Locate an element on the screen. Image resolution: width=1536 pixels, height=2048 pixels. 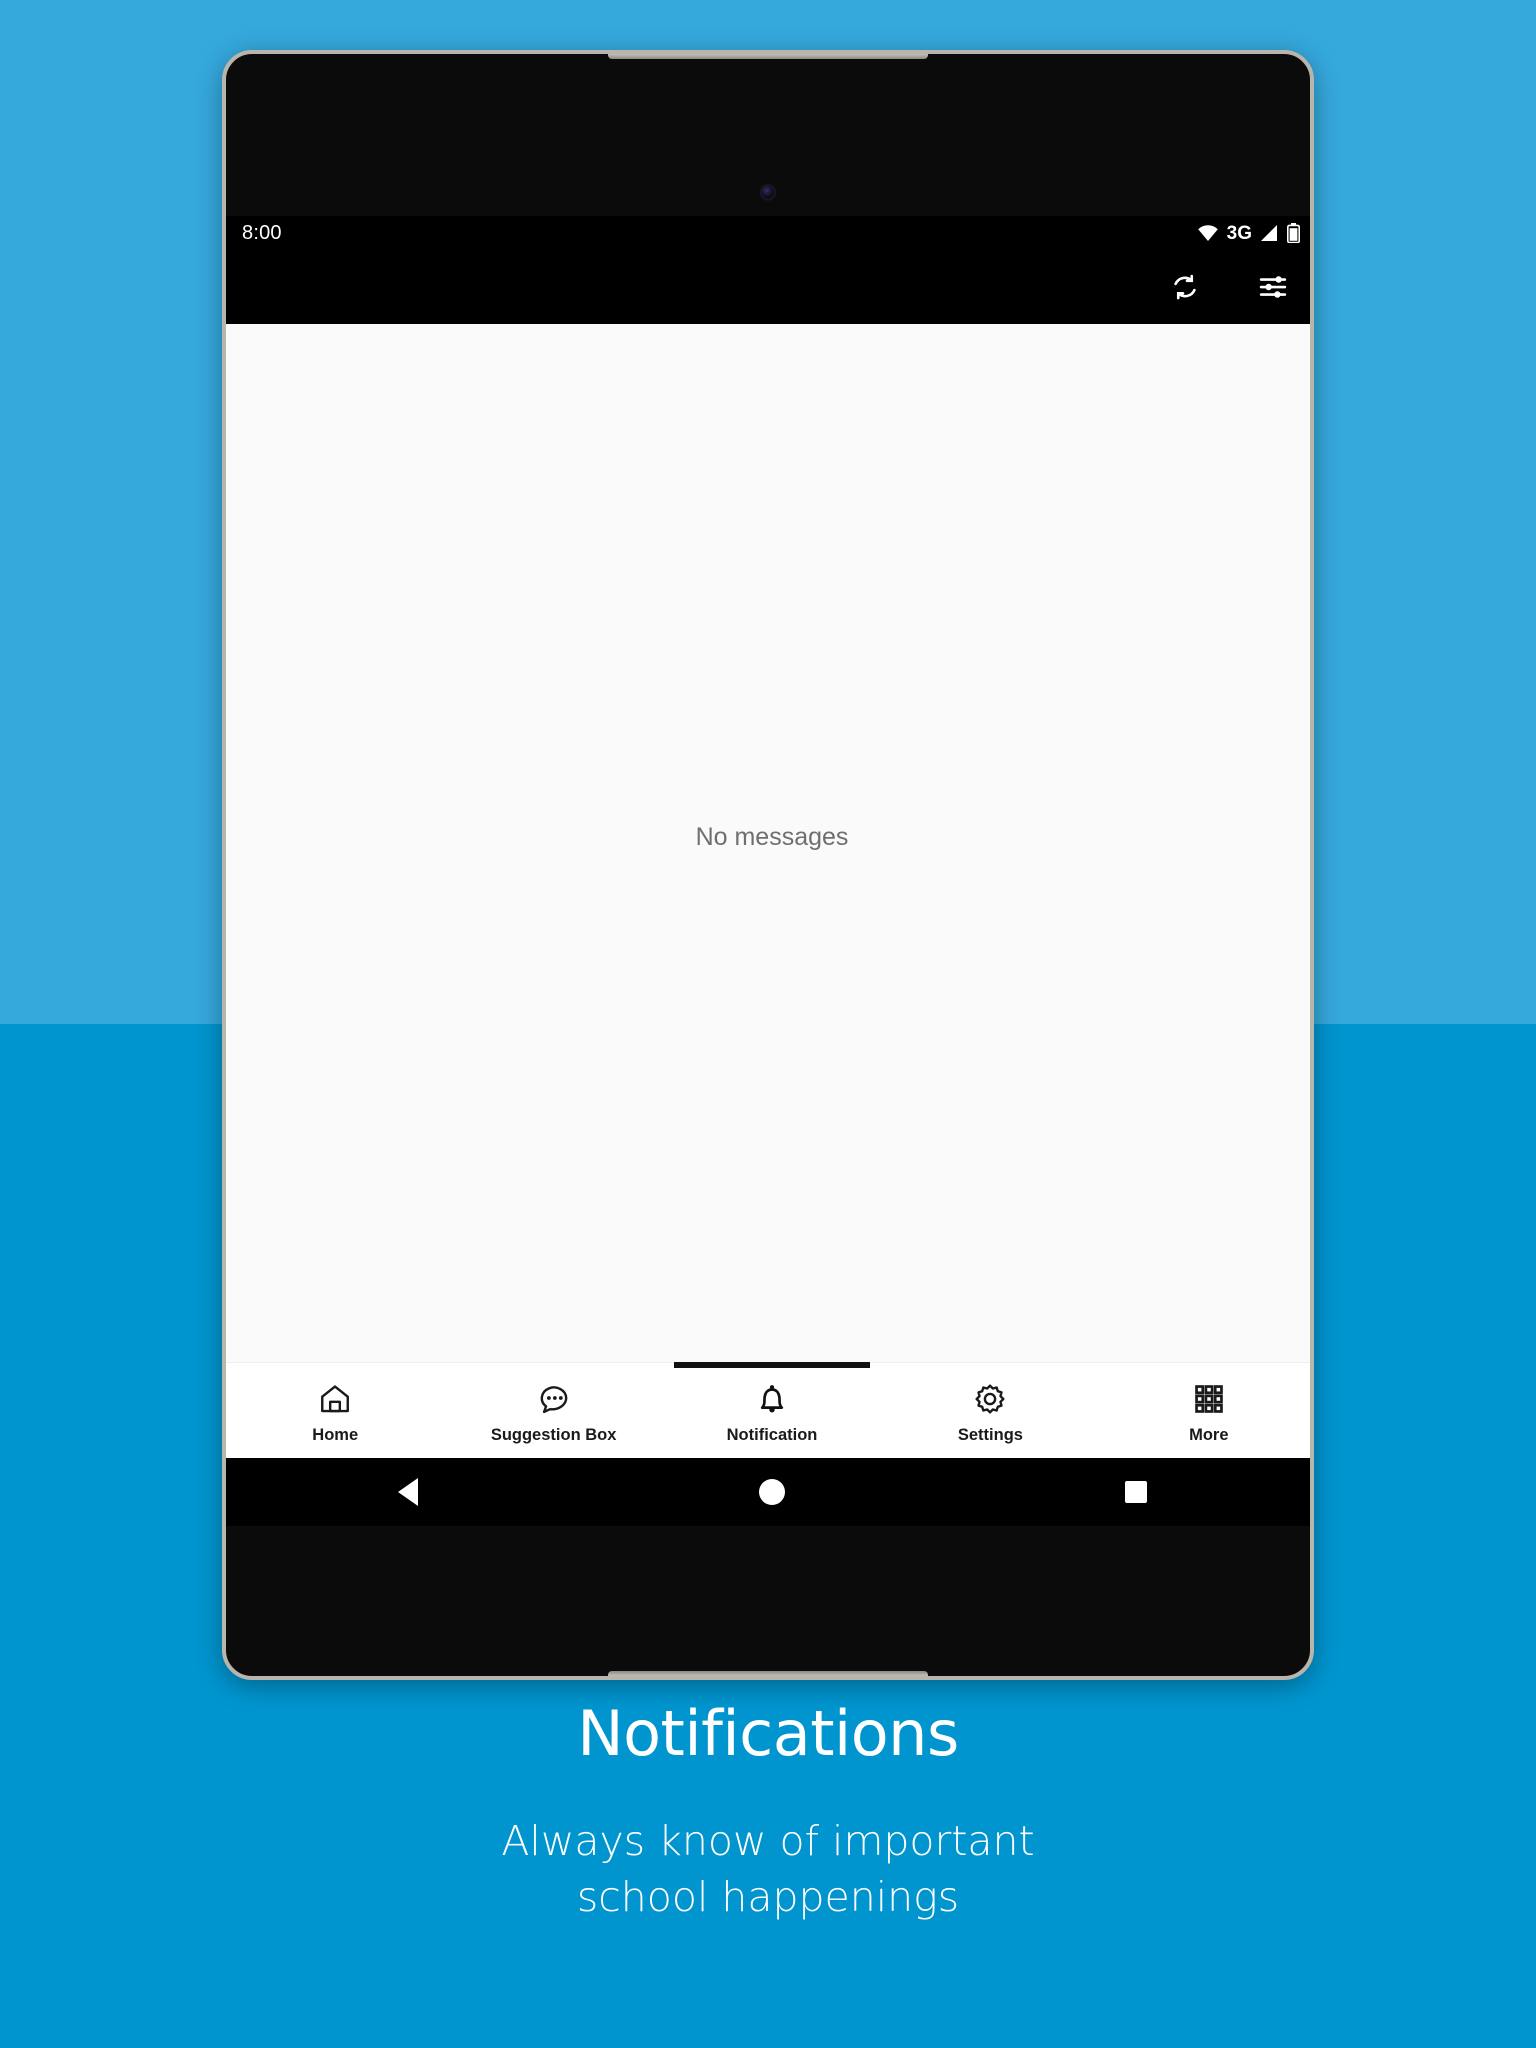
recents-button is located at coordinates (1136, 1492).